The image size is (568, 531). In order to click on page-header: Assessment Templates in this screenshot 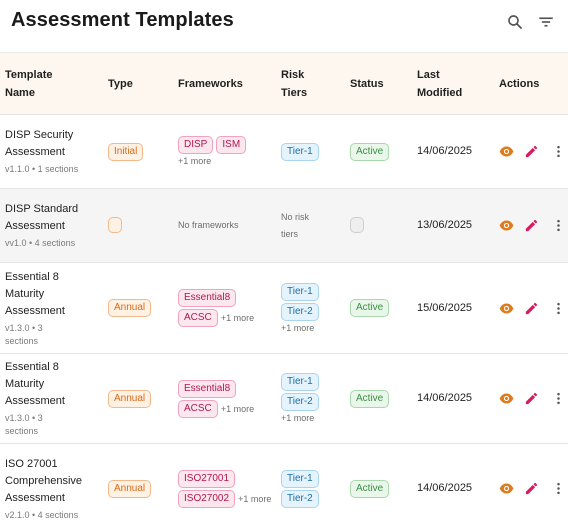, I will do `click(284, 26)`.